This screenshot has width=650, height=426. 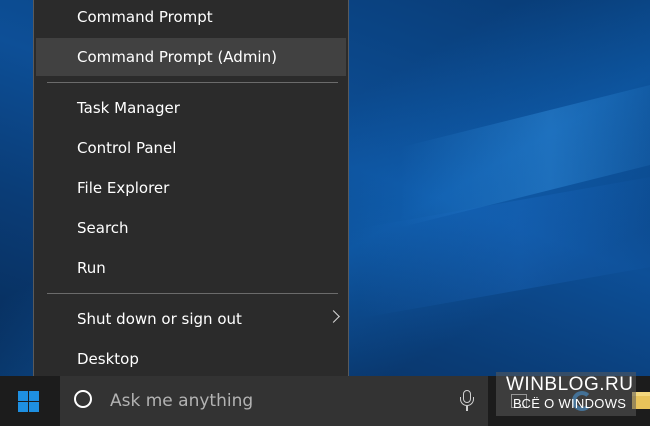 What do you see at coordinates (191, 108) in the screenshot?
I see `menu-item-task-manager: Task Manager` at bounding box center [191, 108].